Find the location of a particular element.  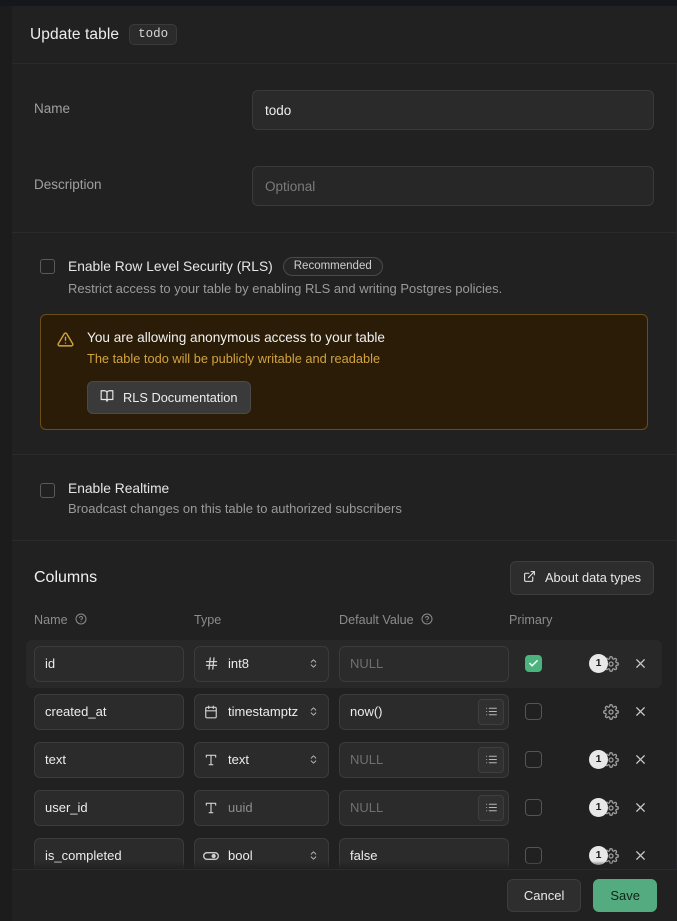

external-link-icon is located at coordinates (529, 578).